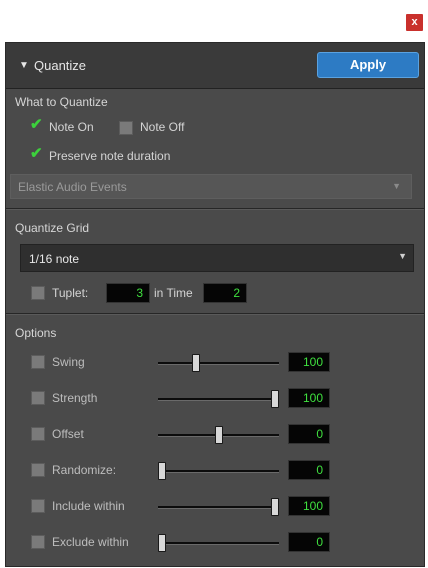 The width and height of the screenshot is (428, 568). What do you see at coordinates (126, 128) in the screenshot?
I see `note-off-checkbox` at bounding box center [126, 128].